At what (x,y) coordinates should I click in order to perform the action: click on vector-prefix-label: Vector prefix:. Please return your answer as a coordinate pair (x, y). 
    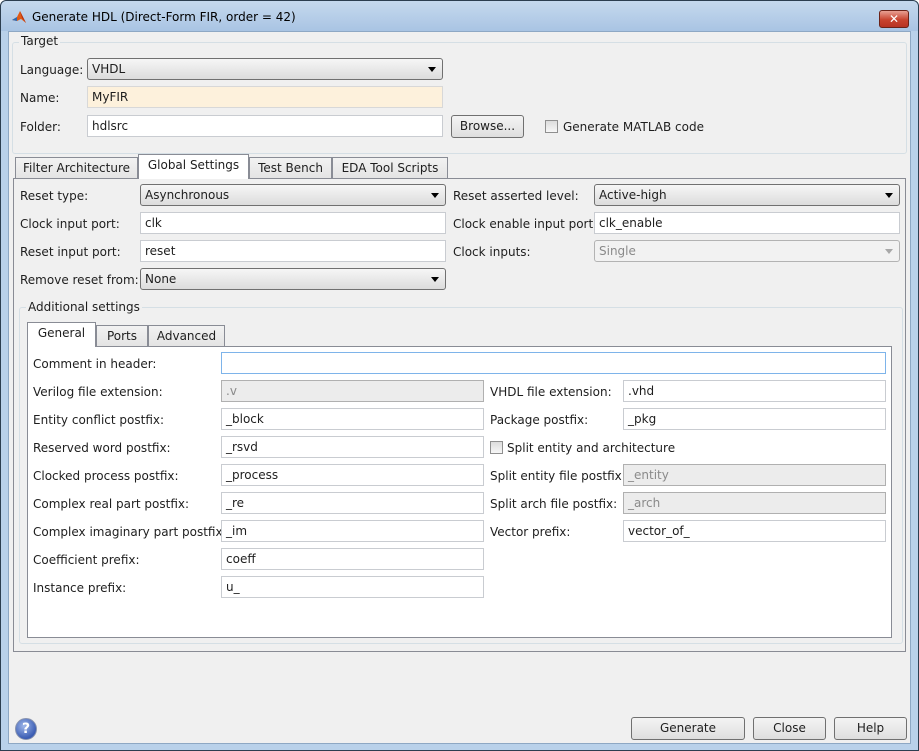
    Looking at the image, I should click on (530, 532).